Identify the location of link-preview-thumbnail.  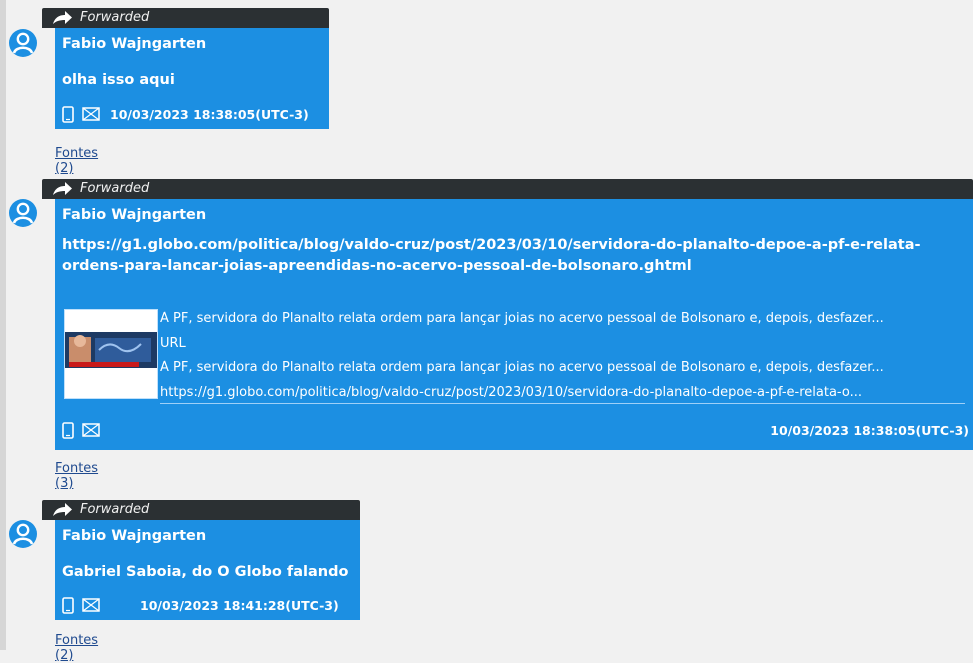
(111, 354).